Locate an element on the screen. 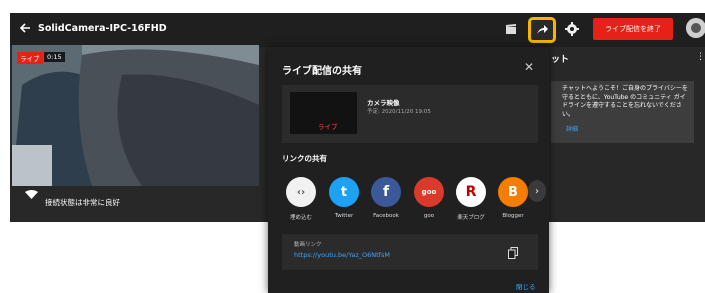 This screenshot has width=705, height=293. embed-label: 埋め込む is located at coordinates (300, 218).